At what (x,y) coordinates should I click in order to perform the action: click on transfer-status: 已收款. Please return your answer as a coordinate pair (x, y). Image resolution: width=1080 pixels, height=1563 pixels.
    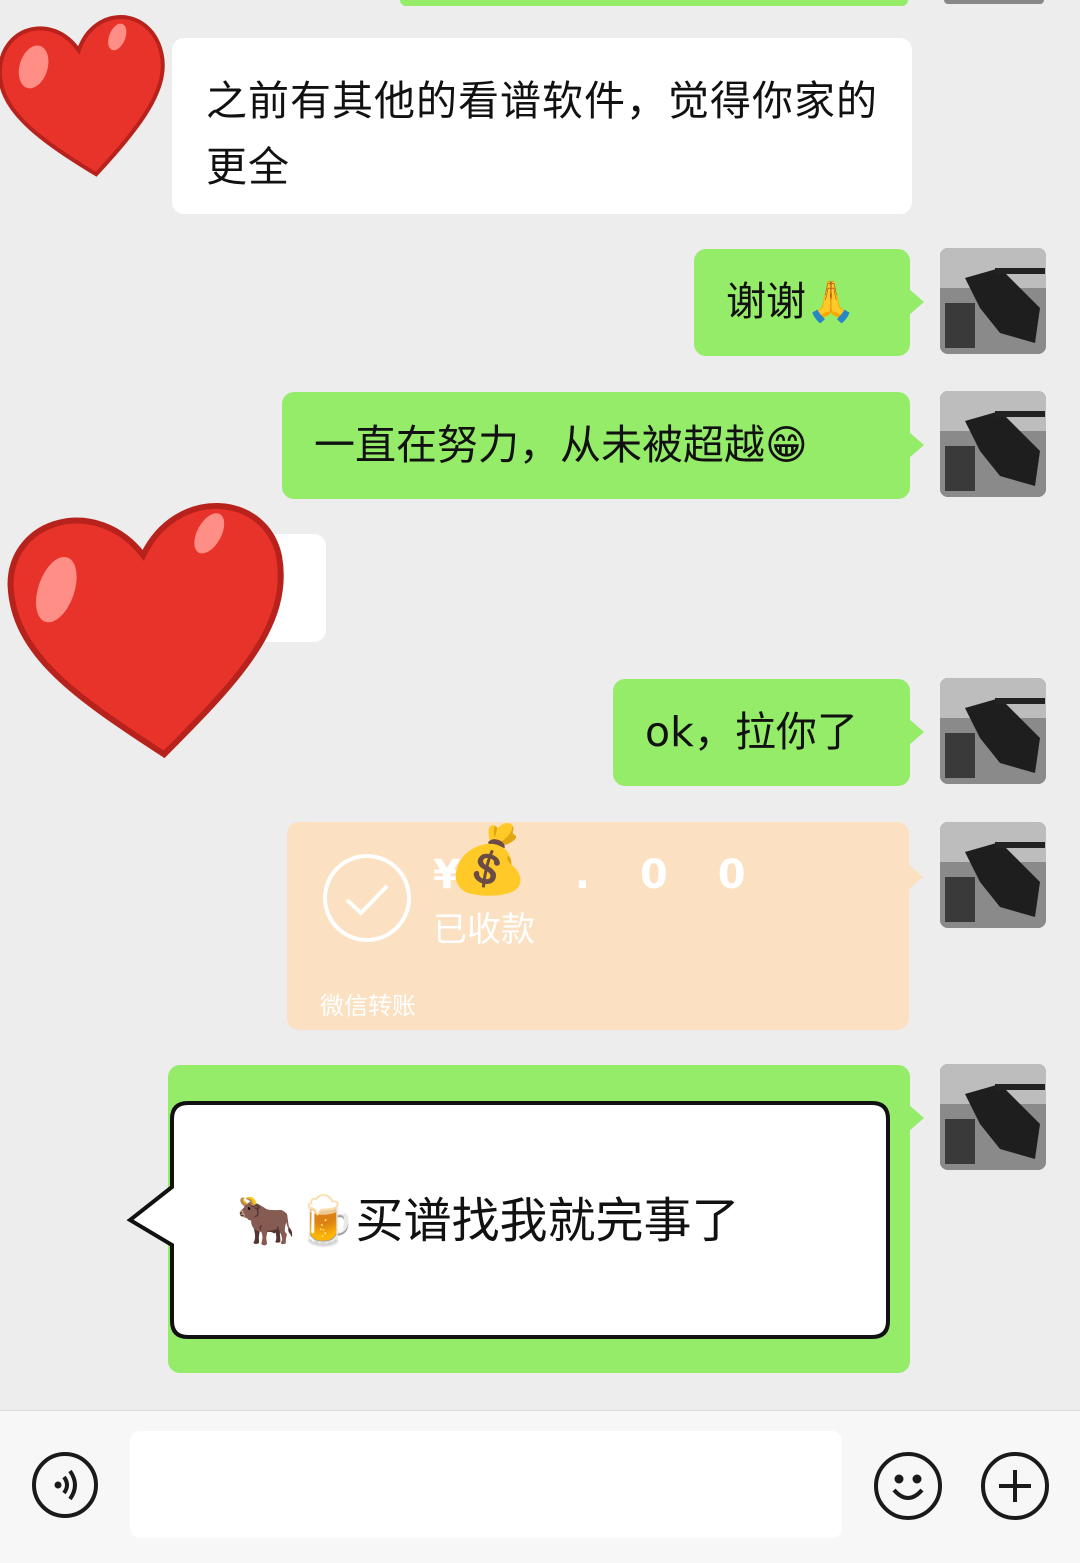
    Looking at the image, I should click on (484, 930).